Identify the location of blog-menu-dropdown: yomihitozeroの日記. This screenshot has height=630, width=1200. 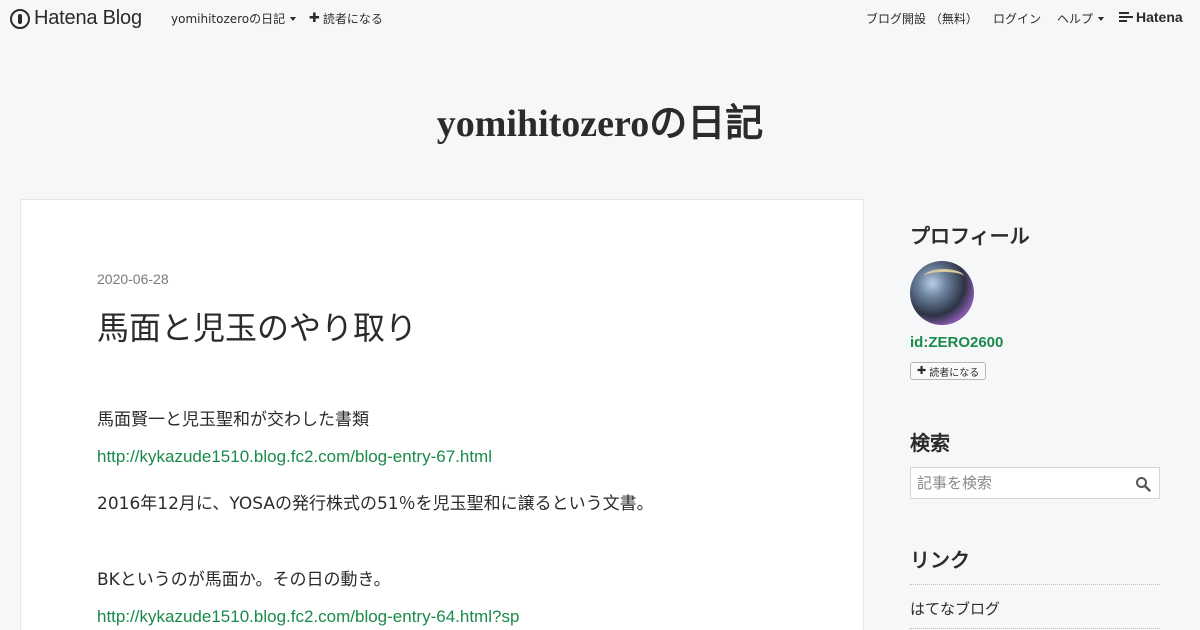
(234, 18).